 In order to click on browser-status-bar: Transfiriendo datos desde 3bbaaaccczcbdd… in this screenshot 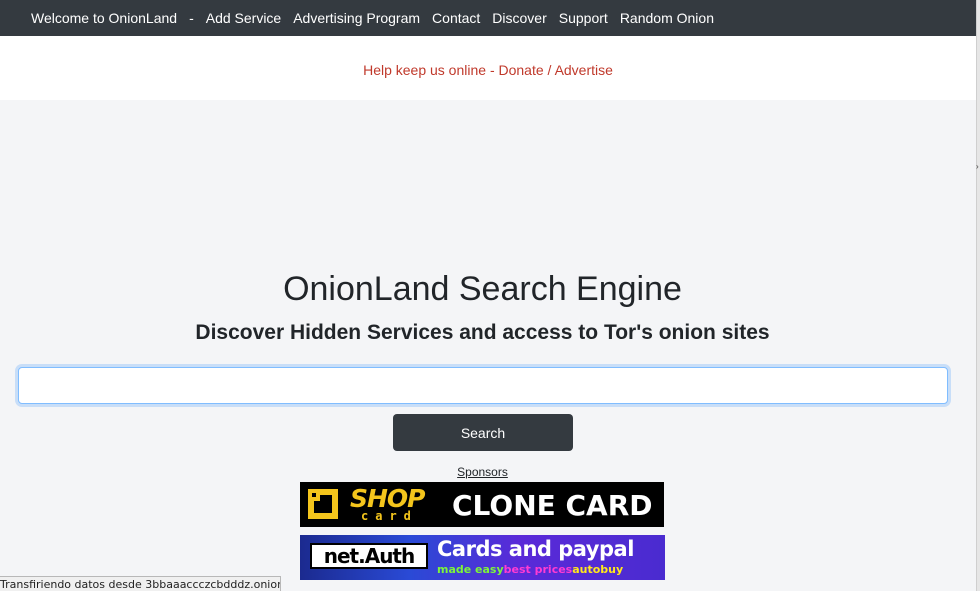, I will do `click(140, 583)`.